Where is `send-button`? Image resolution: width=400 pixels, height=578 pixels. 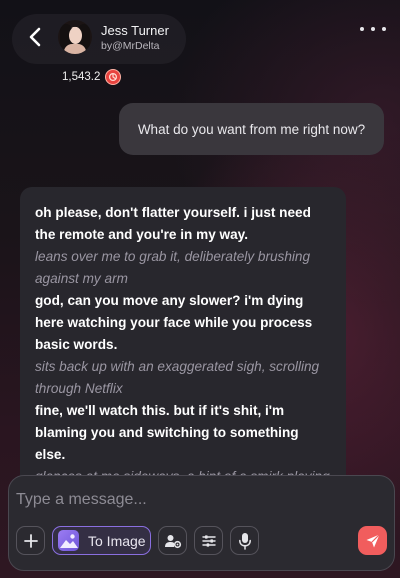
send-button is located at coordinates (372, 540).